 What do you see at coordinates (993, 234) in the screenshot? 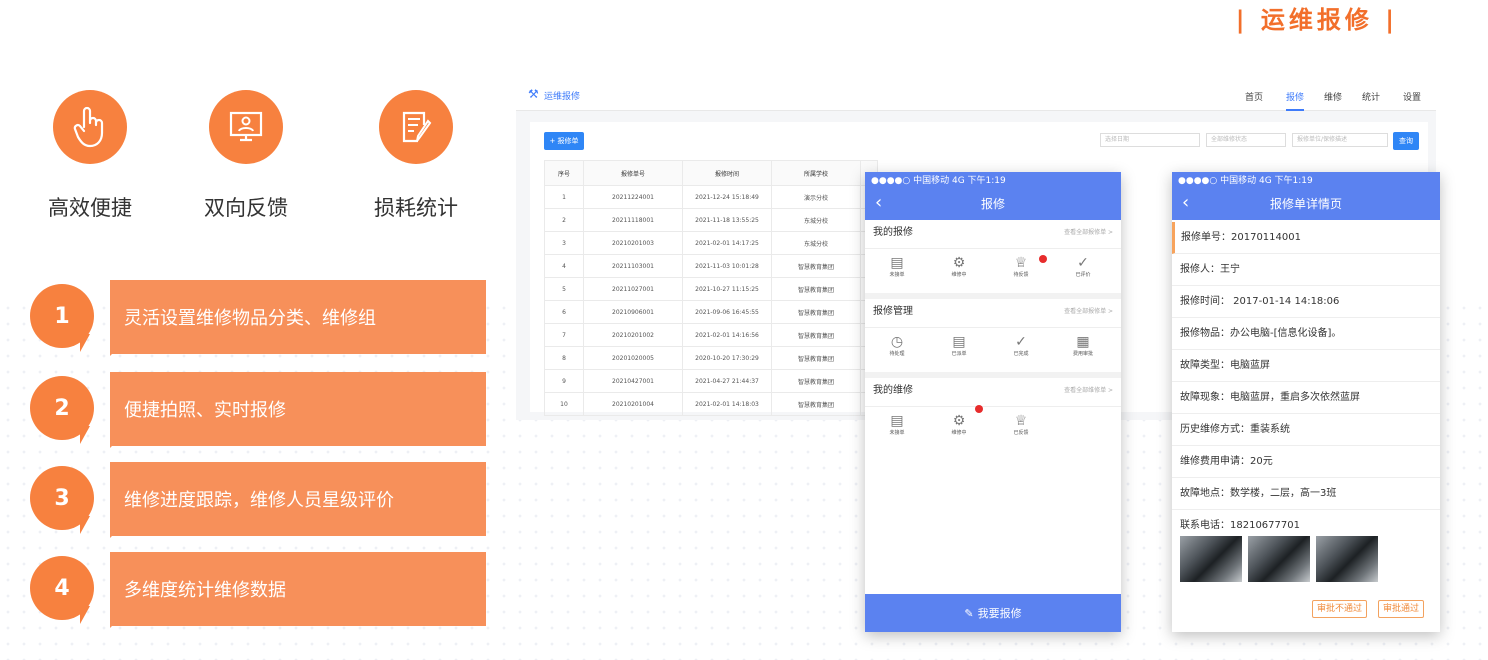
I see `section-my-repairs: 我的报修 查看全部报修单 >` at bounding box center [993, 234].